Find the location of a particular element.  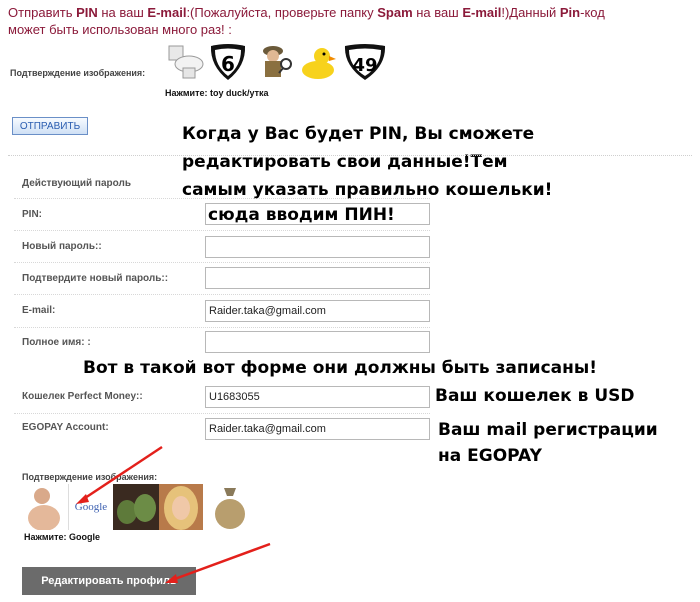

annotation-arrows is located at coordinates (173, 514).